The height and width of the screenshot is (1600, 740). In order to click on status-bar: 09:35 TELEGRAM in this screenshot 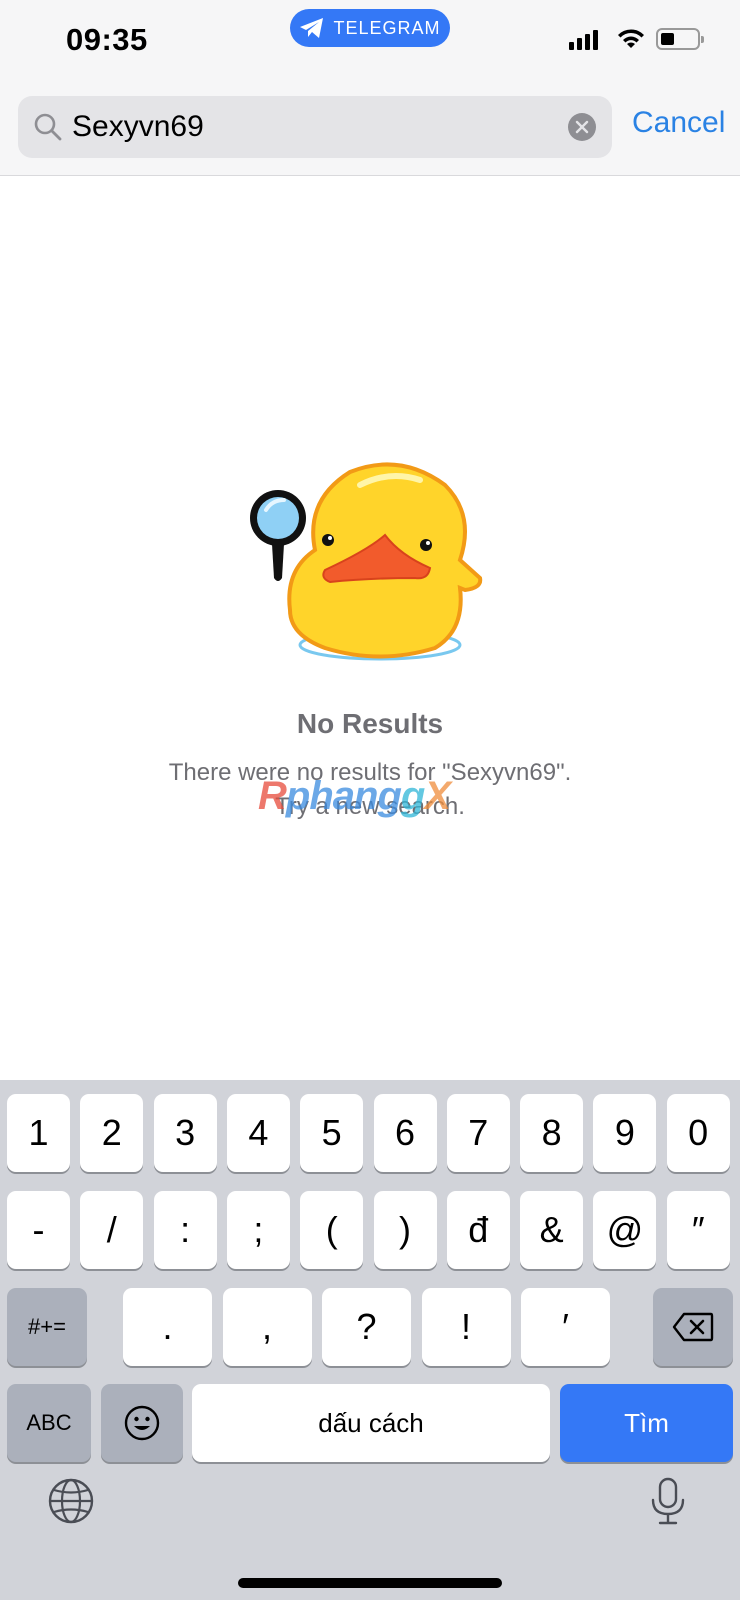, I will do `click(370, 43)`.